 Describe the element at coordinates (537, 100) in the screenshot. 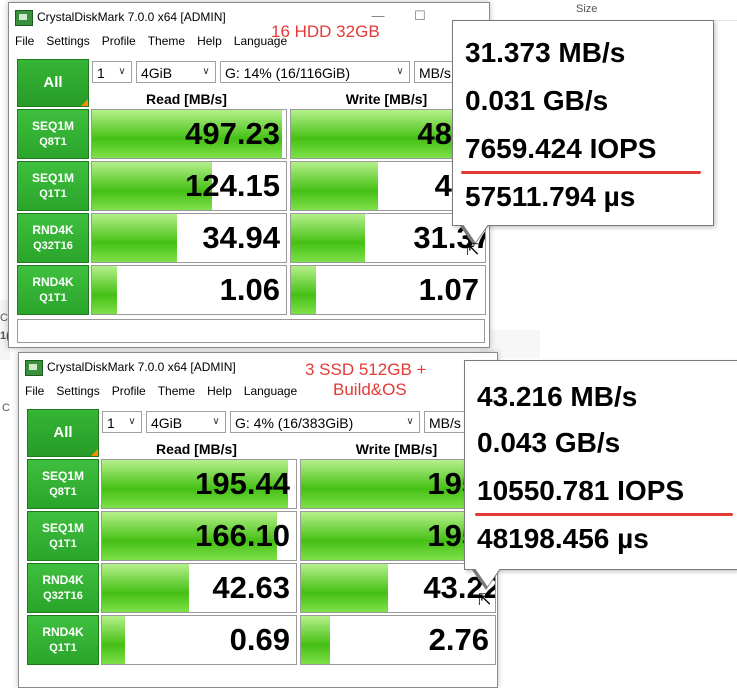

I see `tooltip-gbs: 0.031 GB/s` at that location.